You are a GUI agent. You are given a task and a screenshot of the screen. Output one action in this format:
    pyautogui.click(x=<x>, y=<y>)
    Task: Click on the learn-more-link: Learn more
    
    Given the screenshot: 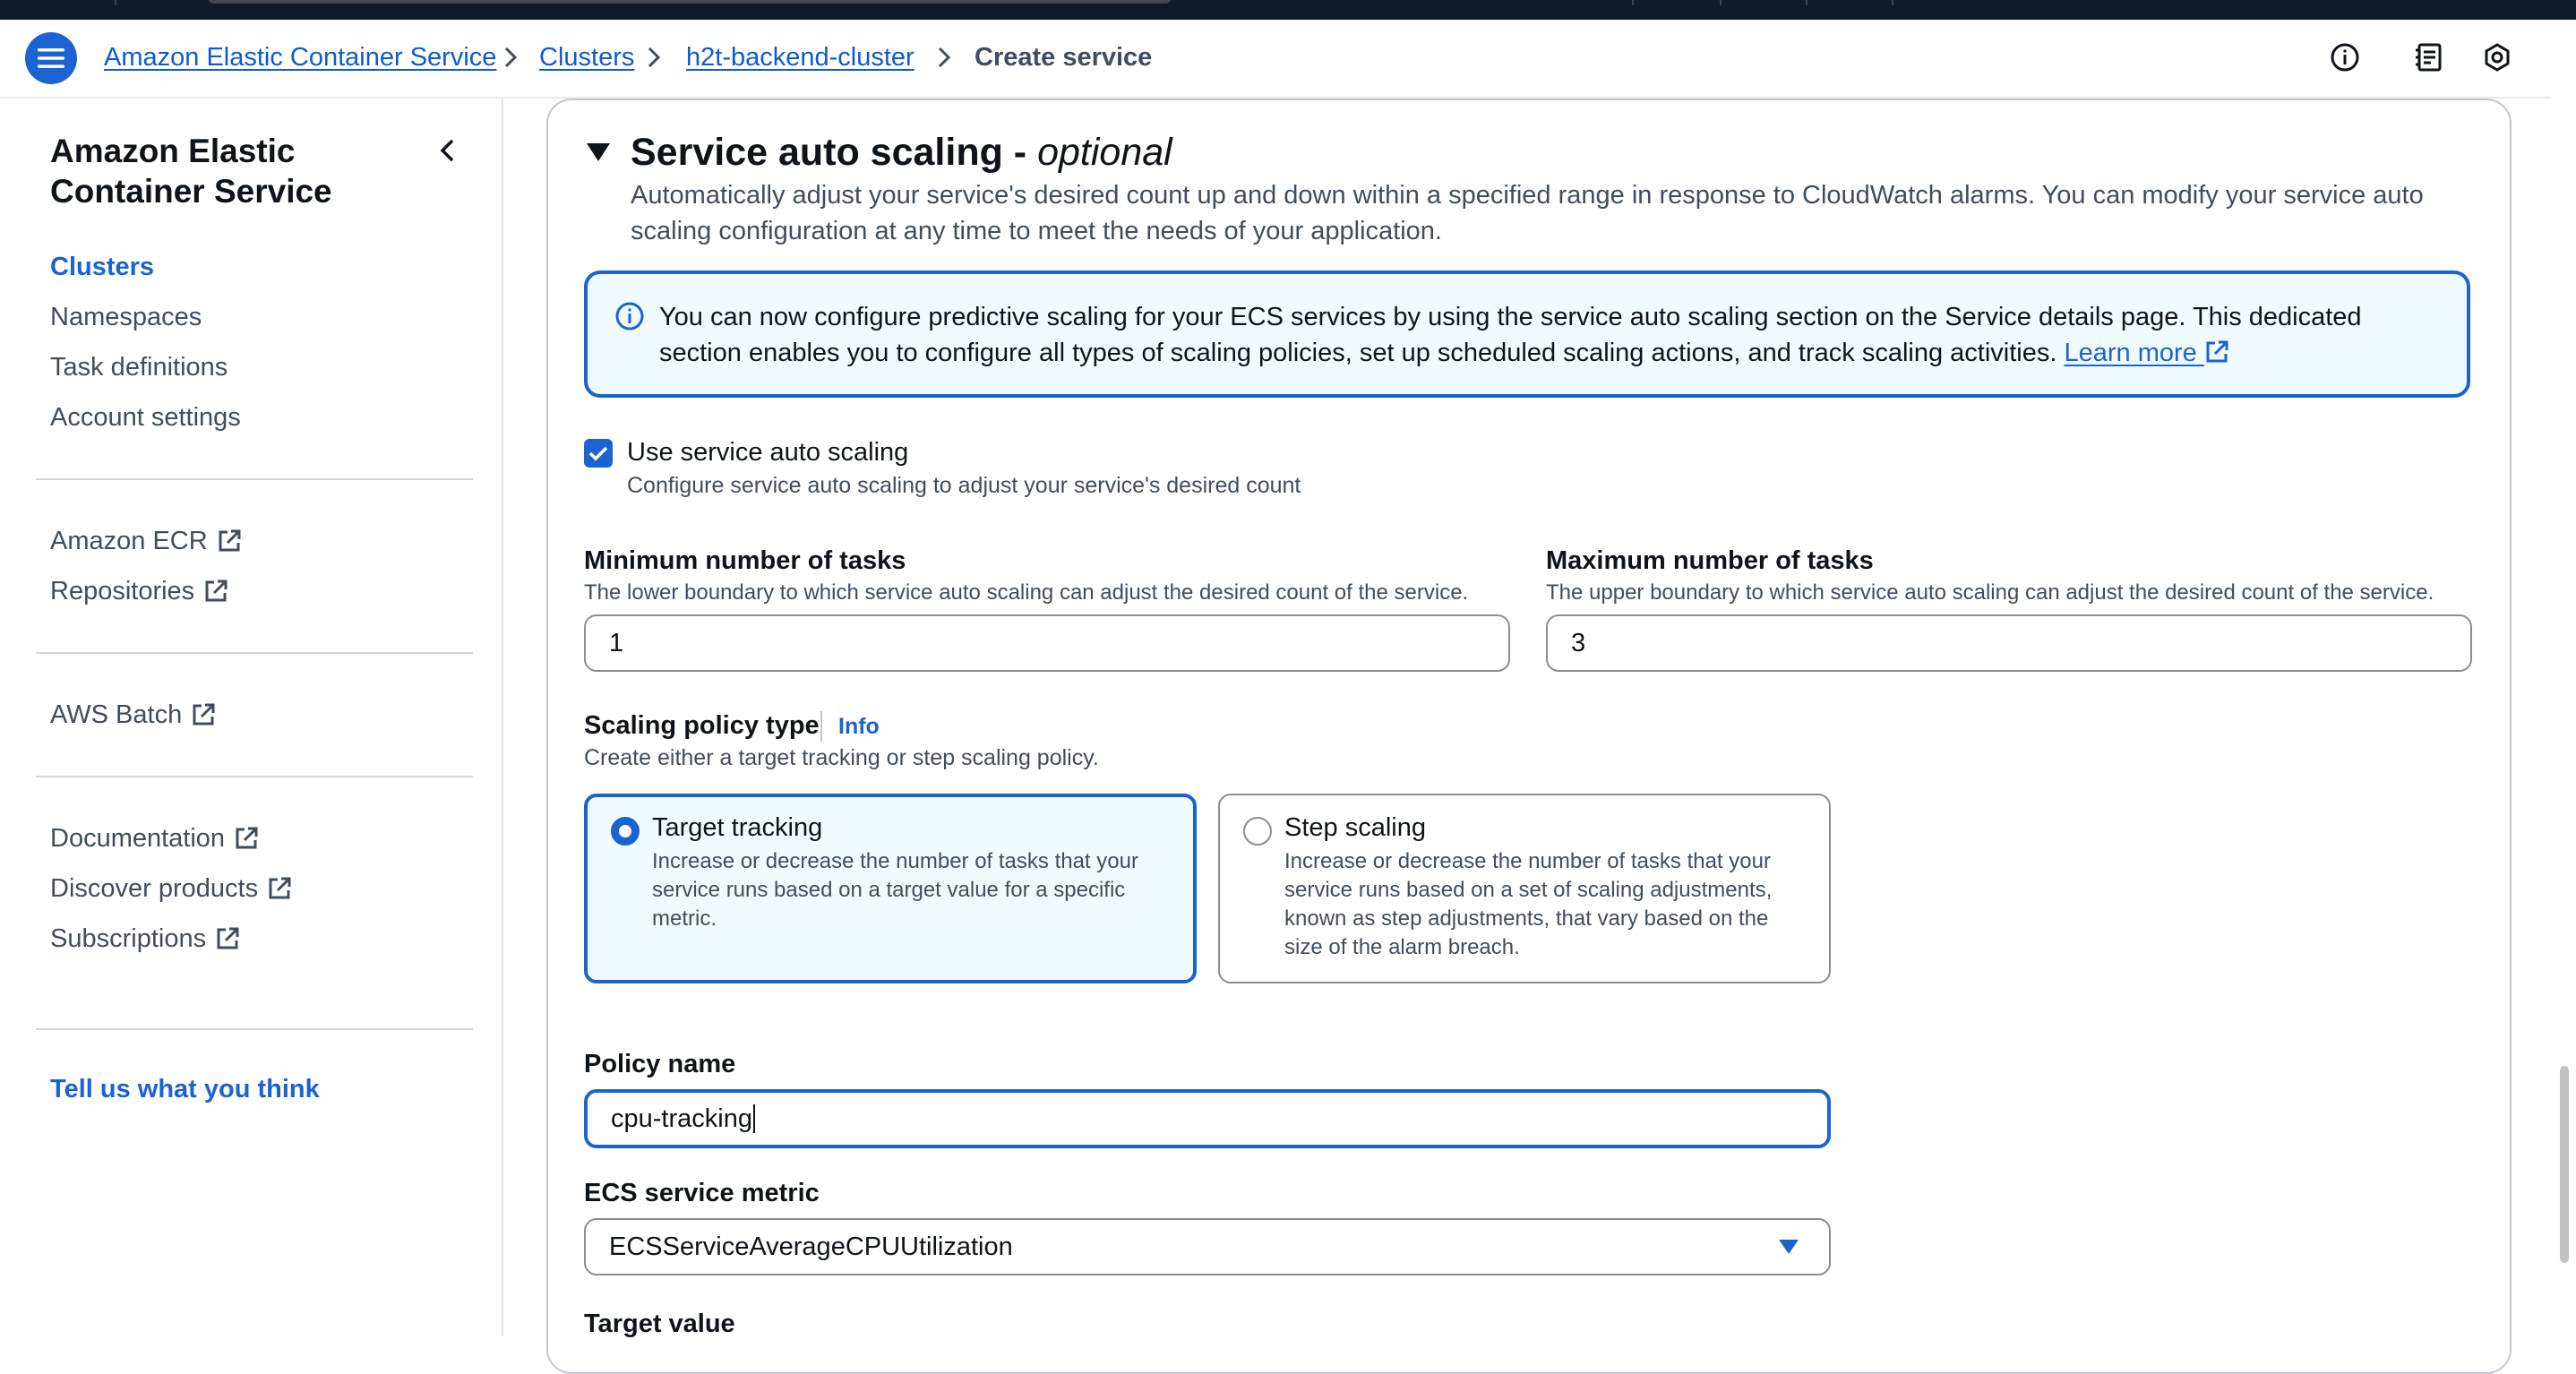 What is the action you would take?
    pyautogui.click(x=2146, y=353)
    